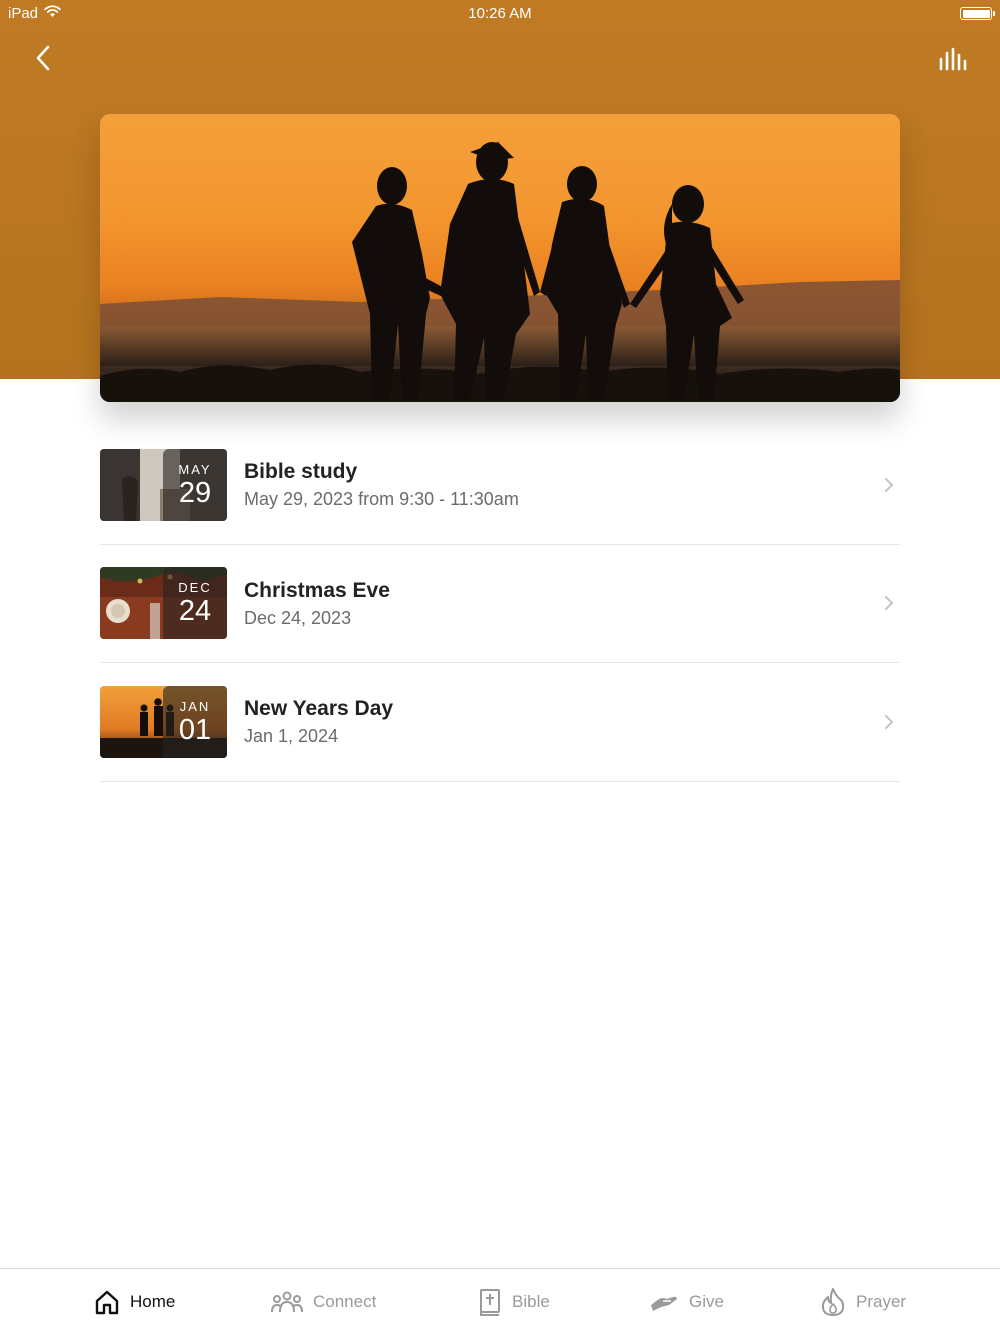 This screenshot has height=1334, width=1000. What do you see at coordinates (195, 706) in the screenshot?
I see `event-month: JAN` at bounding box center [195, 706].